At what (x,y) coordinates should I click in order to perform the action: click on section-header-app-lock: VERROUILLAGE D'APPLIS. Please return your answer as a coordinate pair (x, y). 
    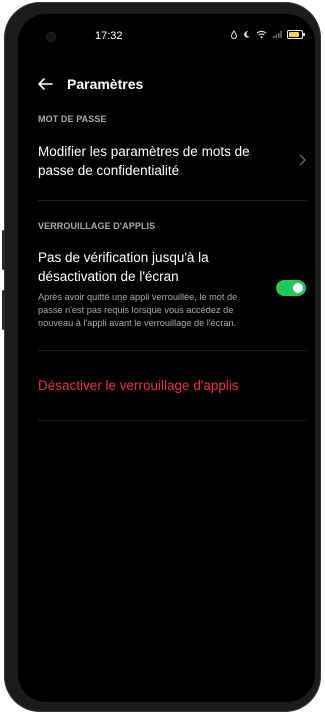
    Looking at the image, I should click on (97, 226).